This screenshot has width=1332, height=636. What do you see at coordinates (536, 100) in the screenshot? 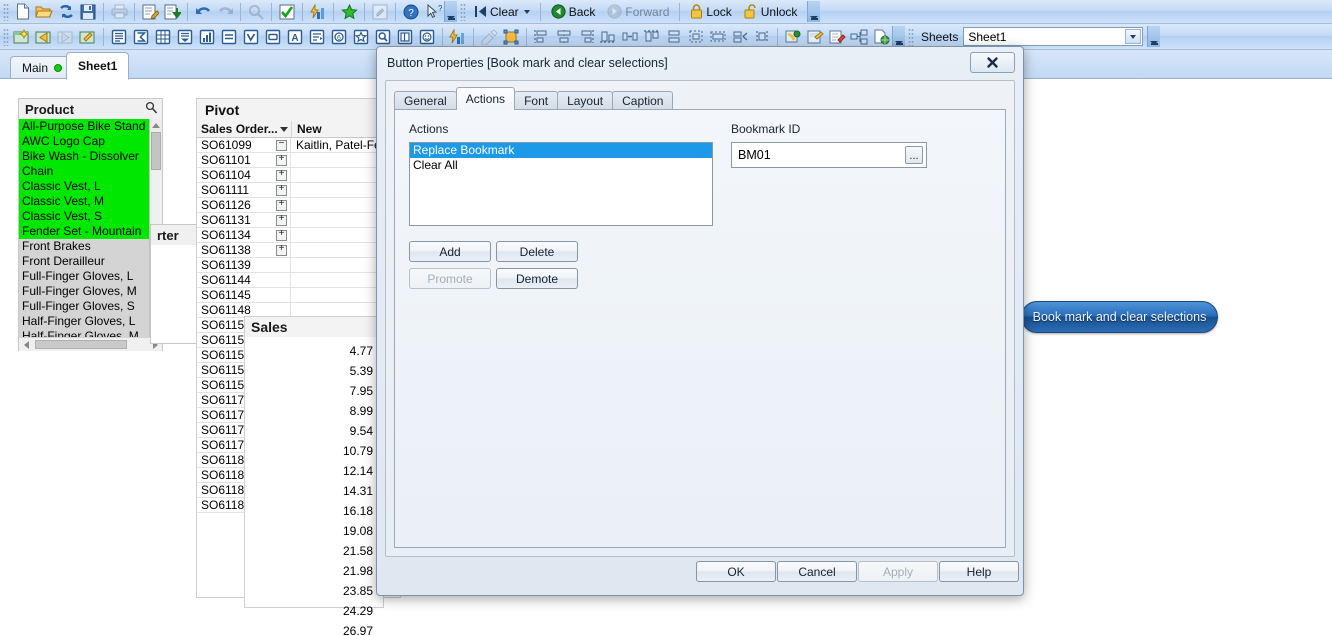
I see `tab-font: Font` at bounding box center [536, 100].